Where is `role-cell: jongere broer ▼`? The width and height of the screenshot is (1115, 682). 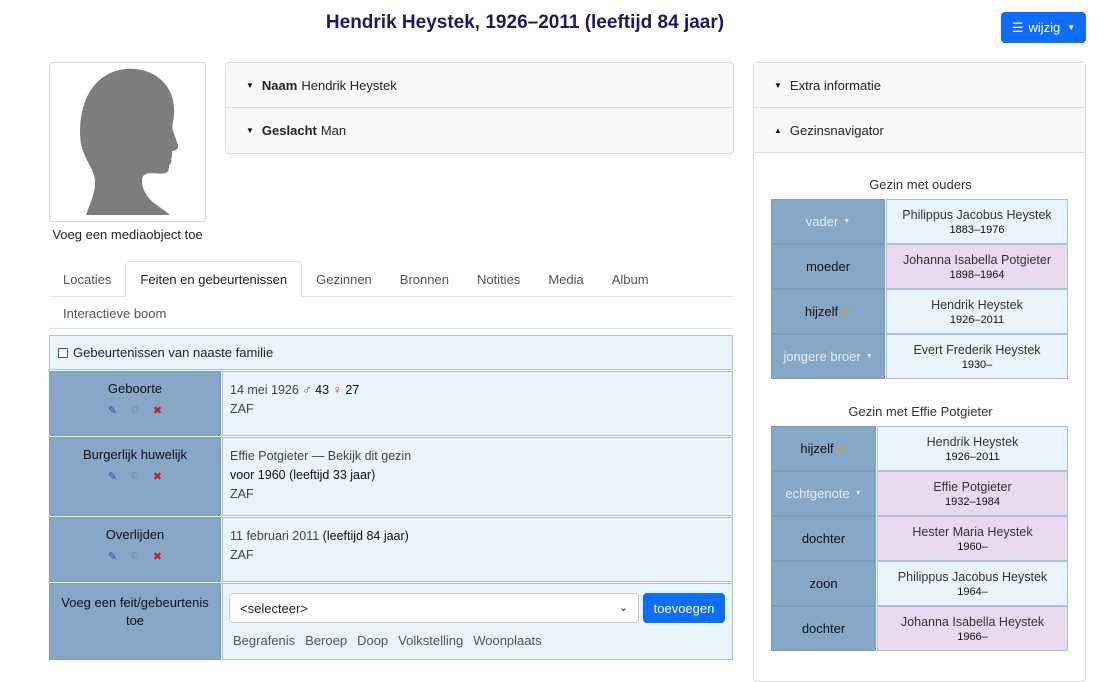 role-cell: jongere broer ▼ is located at coordinates (828, 356).